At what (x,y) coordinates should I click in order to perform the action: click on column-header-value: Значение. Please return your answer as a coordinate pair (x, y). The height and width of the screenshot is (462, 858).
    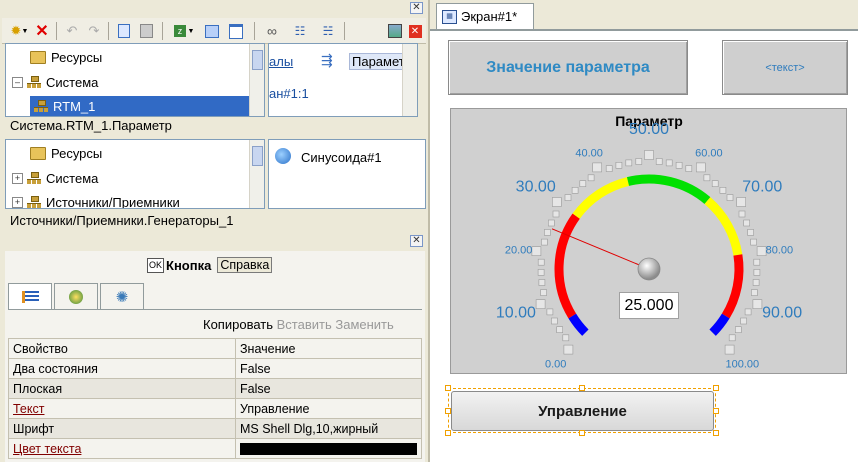
    Looking at the image, I should click on (328, 348).